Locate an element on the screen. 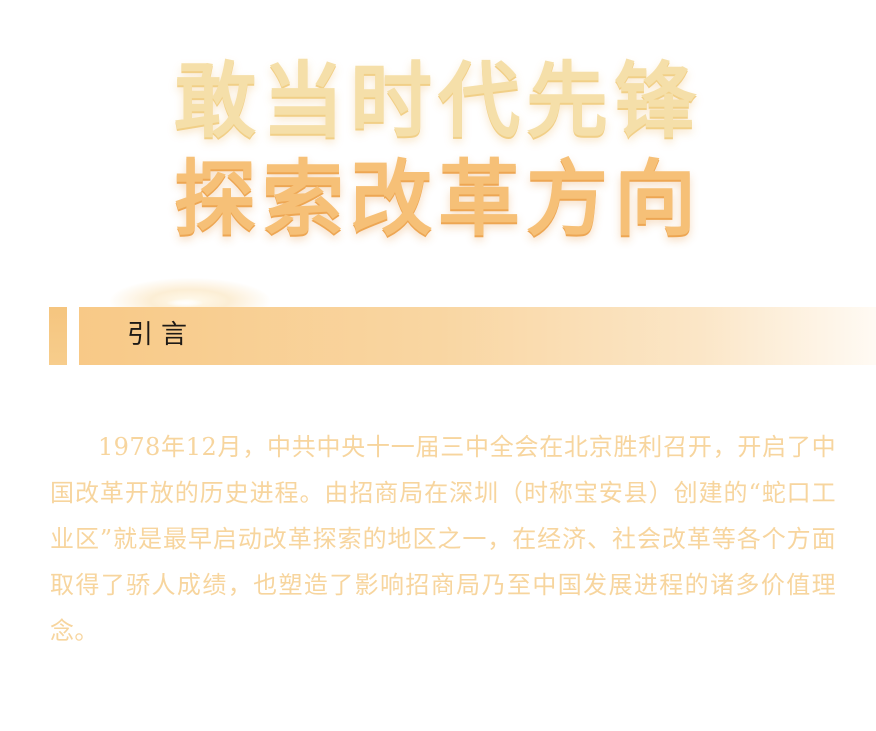  section-band: 引言 is located at coordinates (477, 336).